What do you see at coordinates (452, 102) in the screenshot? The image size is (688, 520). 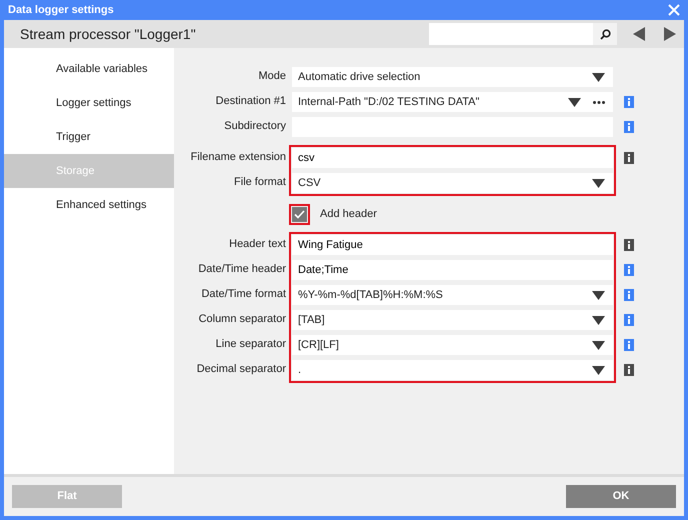 I see `dropdown: Internal-Path "D:/02 TESTING DATA"` at bounding box center [452, 102].